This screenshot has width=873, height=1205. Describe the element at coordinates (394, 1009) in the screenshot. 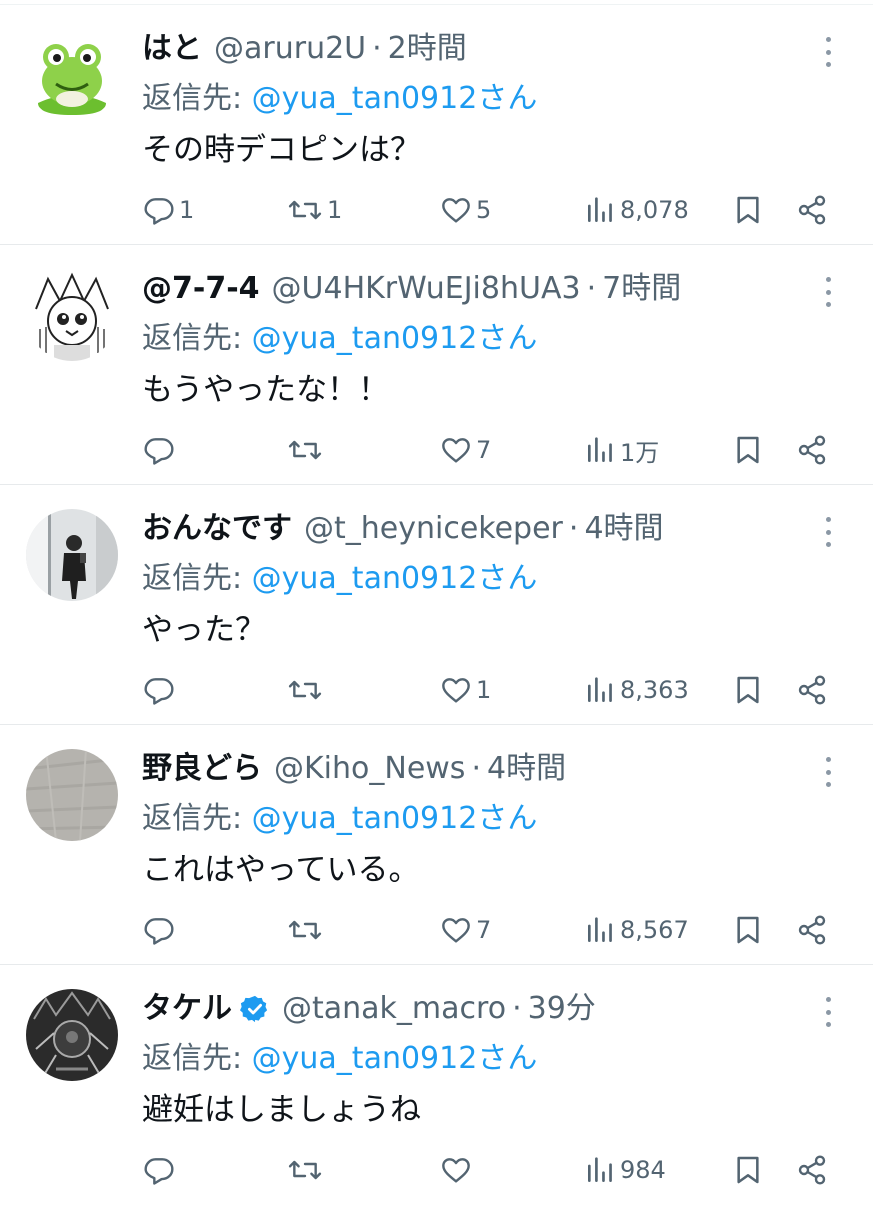

I see `user-handle: @tanak_macro` at that location.